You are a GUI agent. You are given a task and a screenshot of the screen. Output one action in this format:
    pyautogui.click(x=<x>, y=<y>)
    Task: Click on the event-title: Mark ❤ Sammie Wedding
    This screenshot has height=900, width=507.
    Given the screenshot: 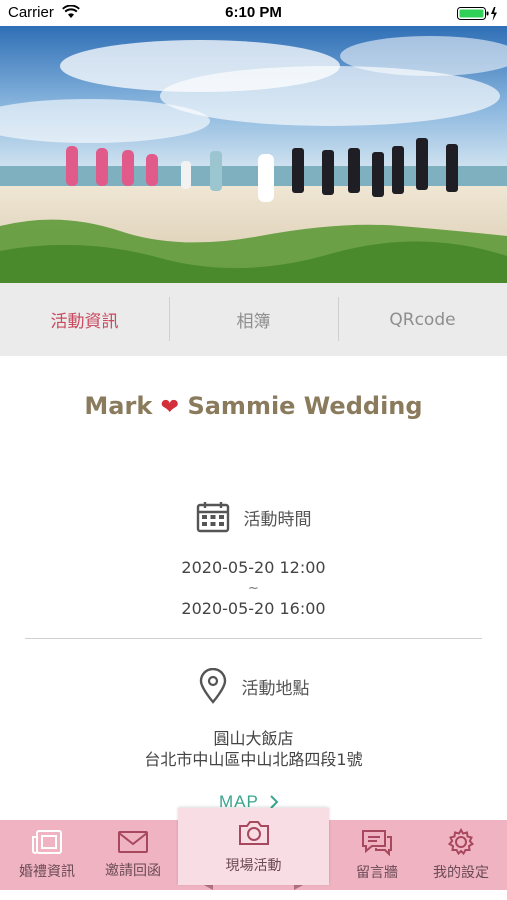 What is the action you would take?
    pyautogui.click(x=253, y=406)
    